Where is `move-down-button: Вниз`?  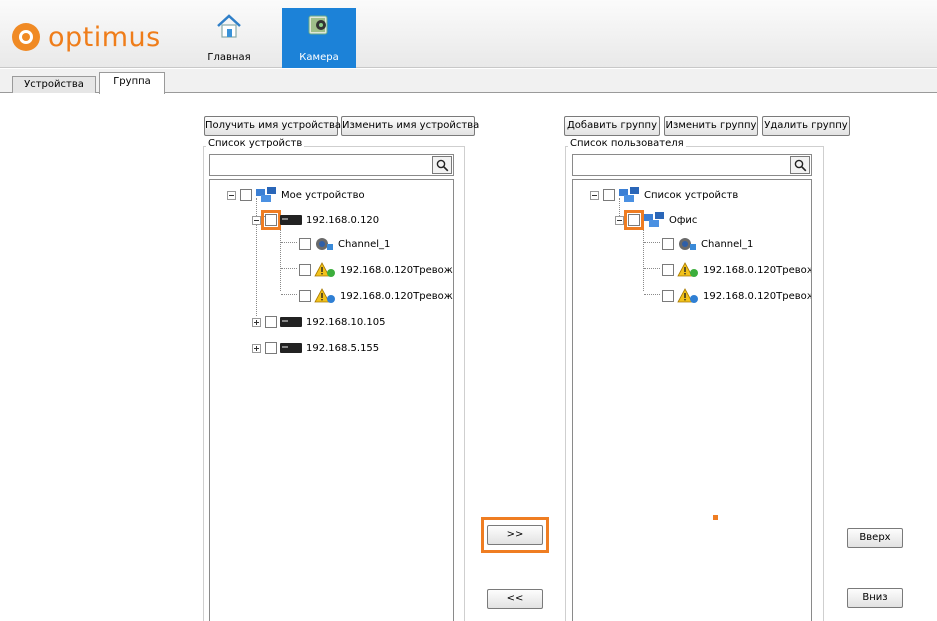 move-down-button: Вниз is located at coordinates (875, 598).